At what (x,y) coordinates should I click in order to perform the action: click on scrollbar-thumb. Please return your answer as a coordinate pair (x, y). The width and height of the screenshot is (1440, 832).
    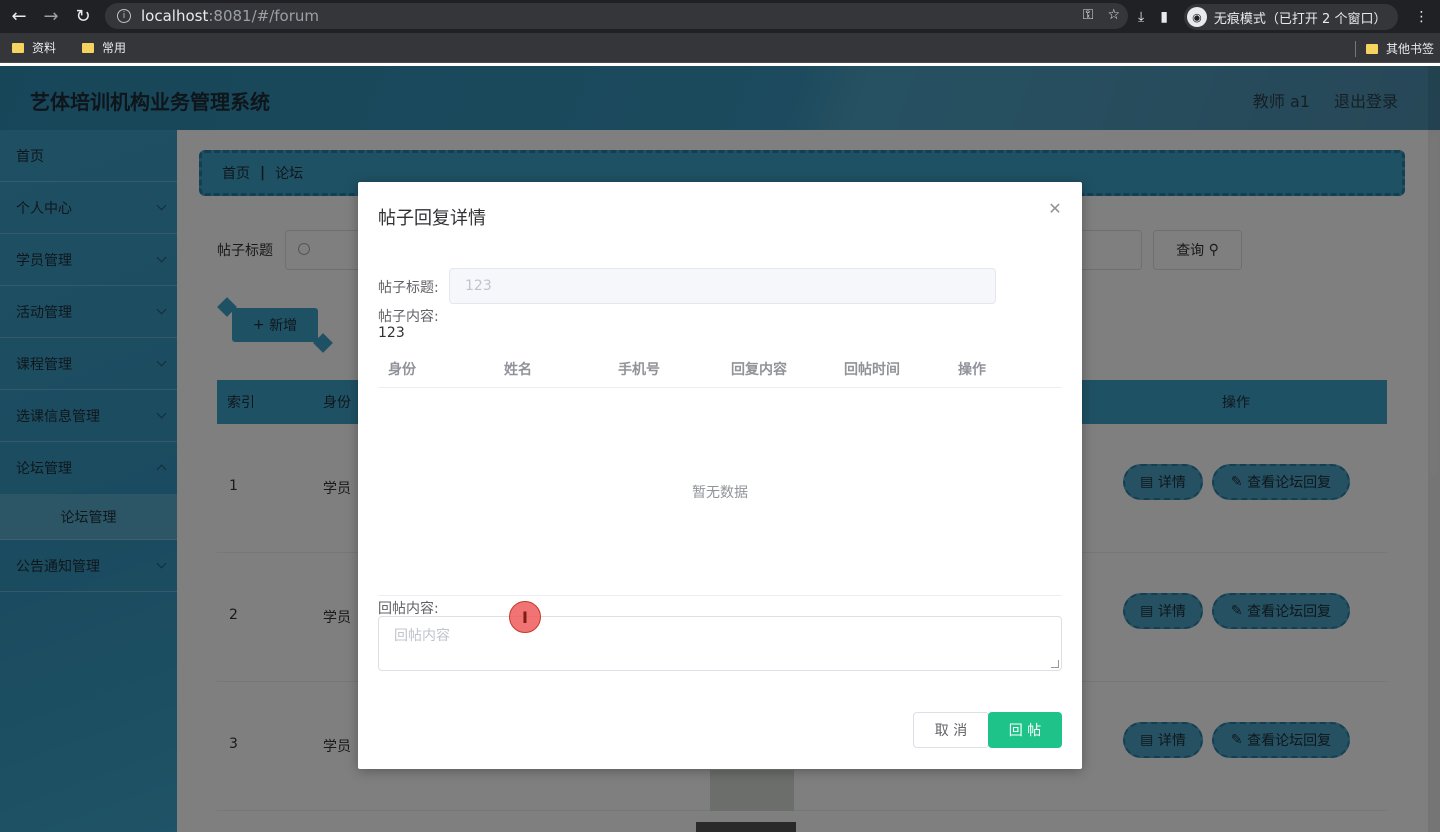
    Looking at the image, I should click on (1434, 306).